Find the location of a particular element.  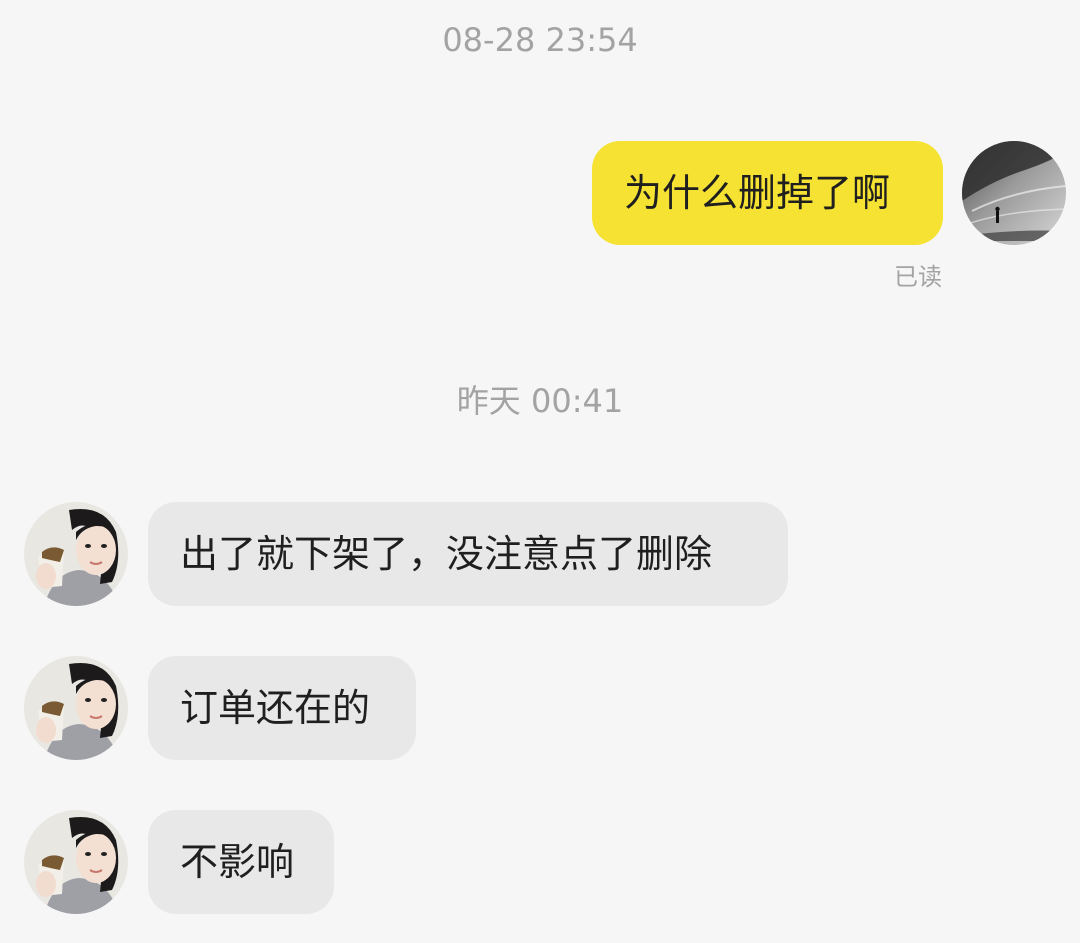

beach-photo-avatar-icon is located at coordinates (1014, 193).